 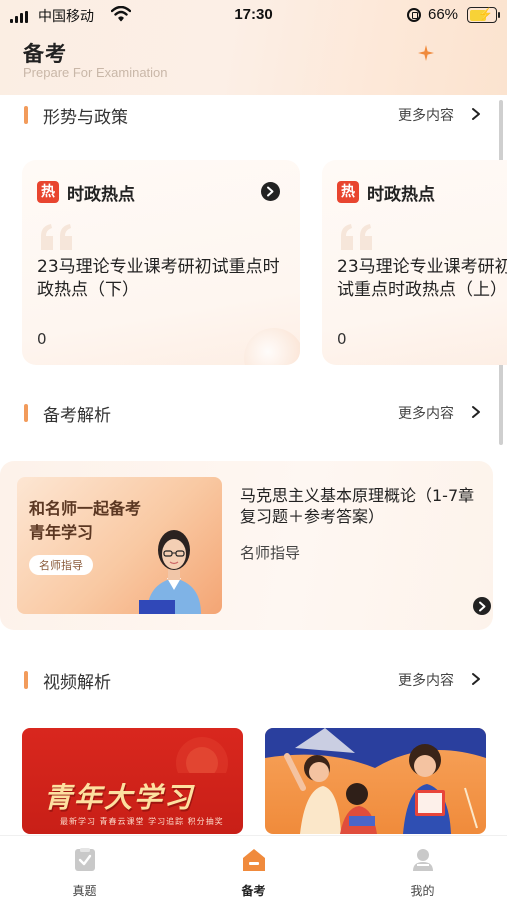 I want to click on profile-icon, so click(x=423, y=860).